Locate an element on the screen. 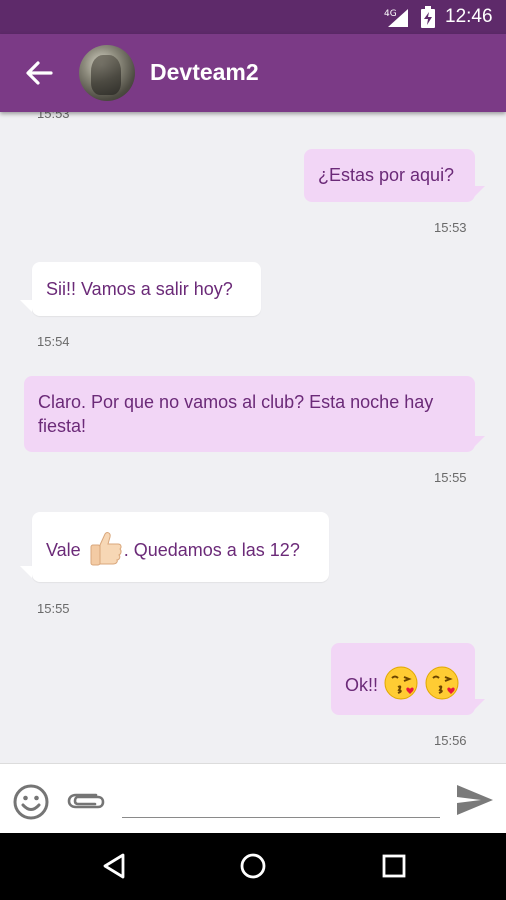  battery-icon is located at coordinates (428, 19).